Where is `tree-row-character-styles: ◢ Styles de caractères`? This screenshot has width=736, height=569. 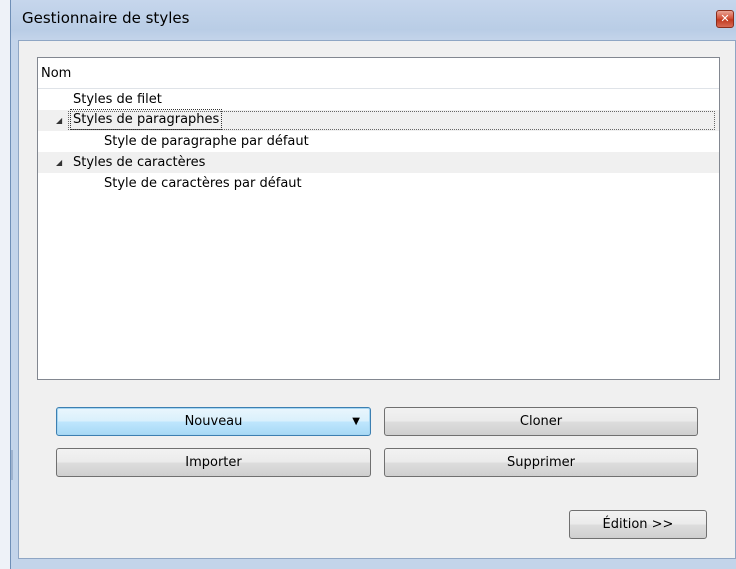
tree-row-character-styles: ◢ Styles de caractères is located at coordinates (378, 162).